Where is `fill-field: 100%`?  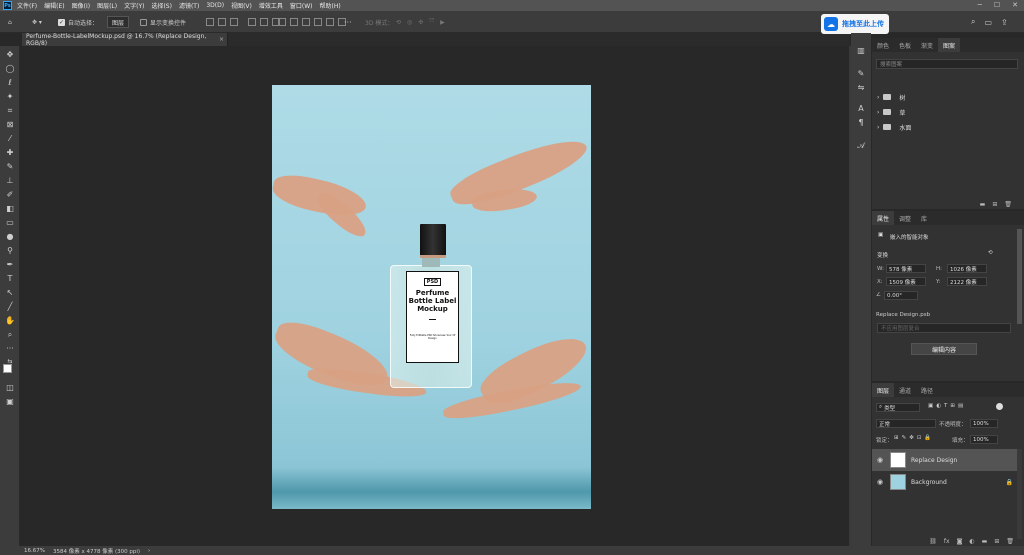
fill-field: 100% is located at coordinates (984, 439).